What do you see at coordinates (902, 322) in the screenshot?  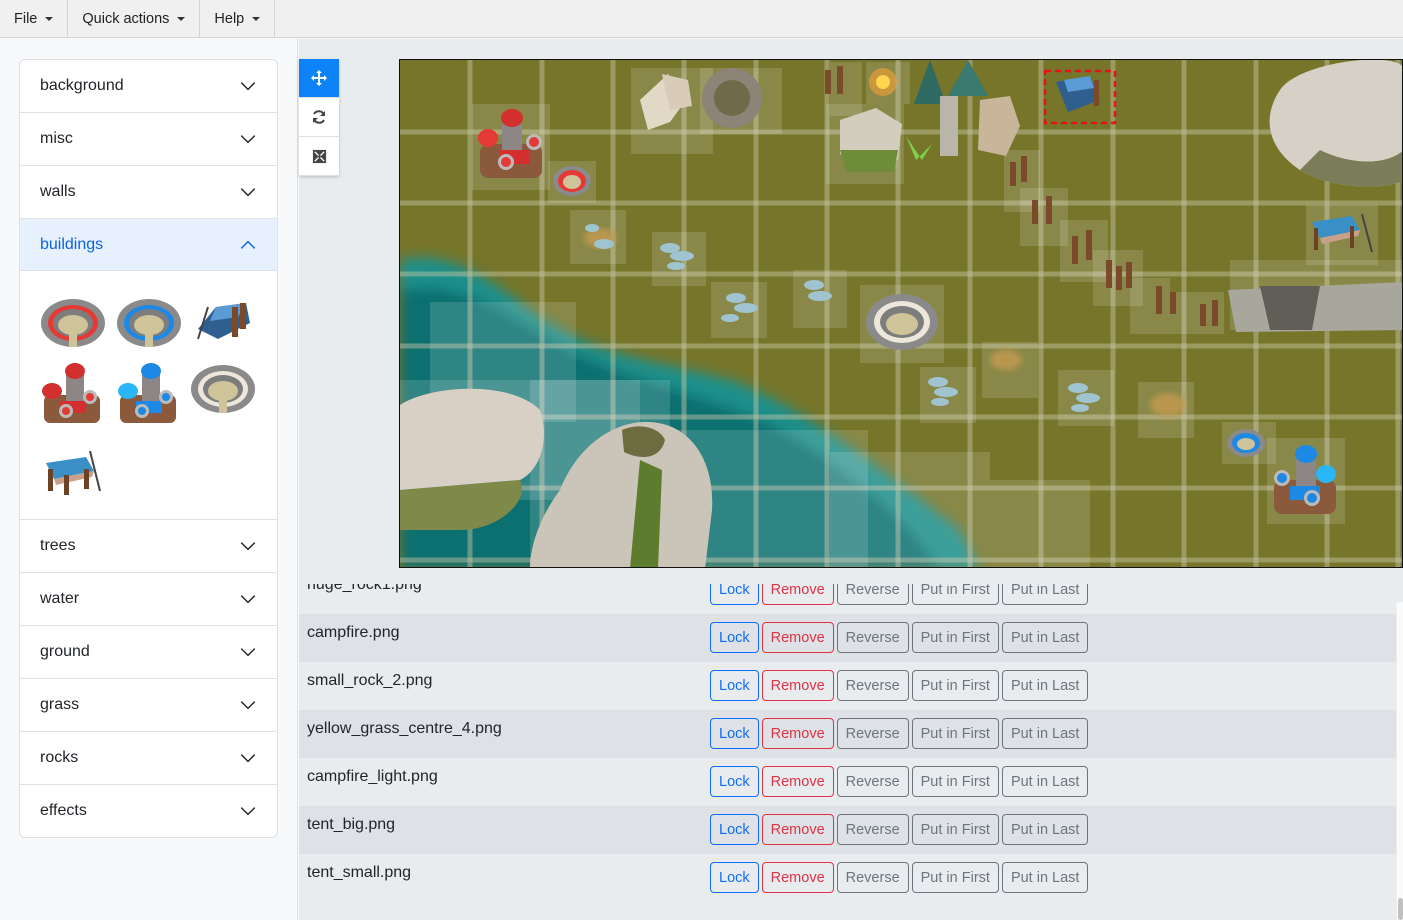 I see `neutral-arena-object` at bounding box center [902, 322].